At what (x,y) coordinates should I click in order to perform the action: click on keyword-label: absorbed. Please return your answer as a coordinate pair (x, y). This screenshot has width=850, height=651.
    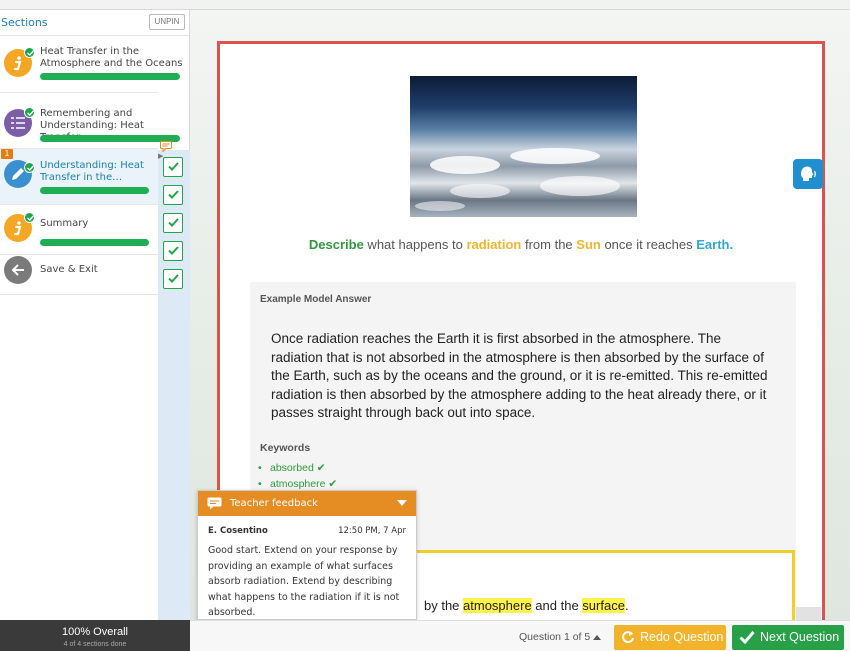
    Looking at the image, I should click on (292, 468).